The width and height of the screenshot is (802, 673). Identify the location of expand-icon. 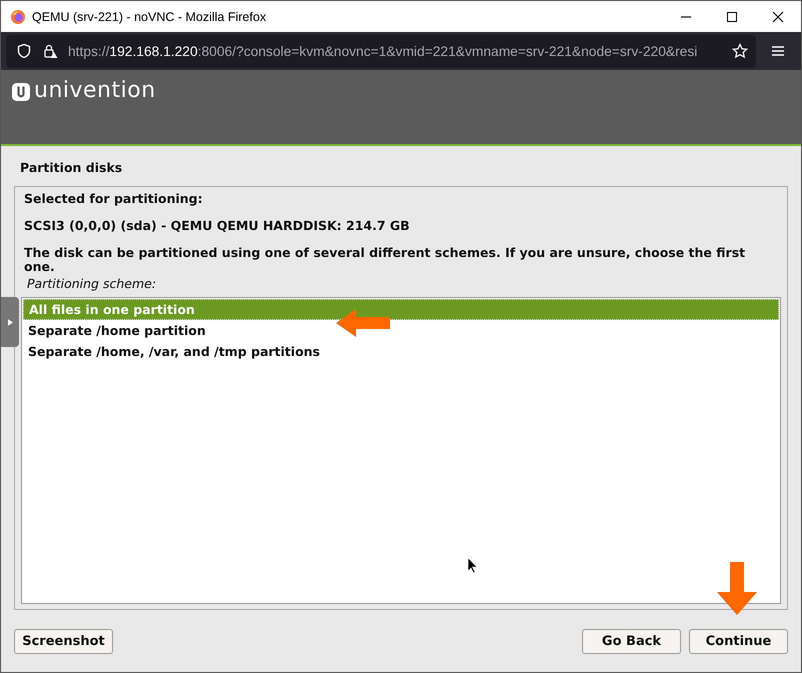
(10, 322).